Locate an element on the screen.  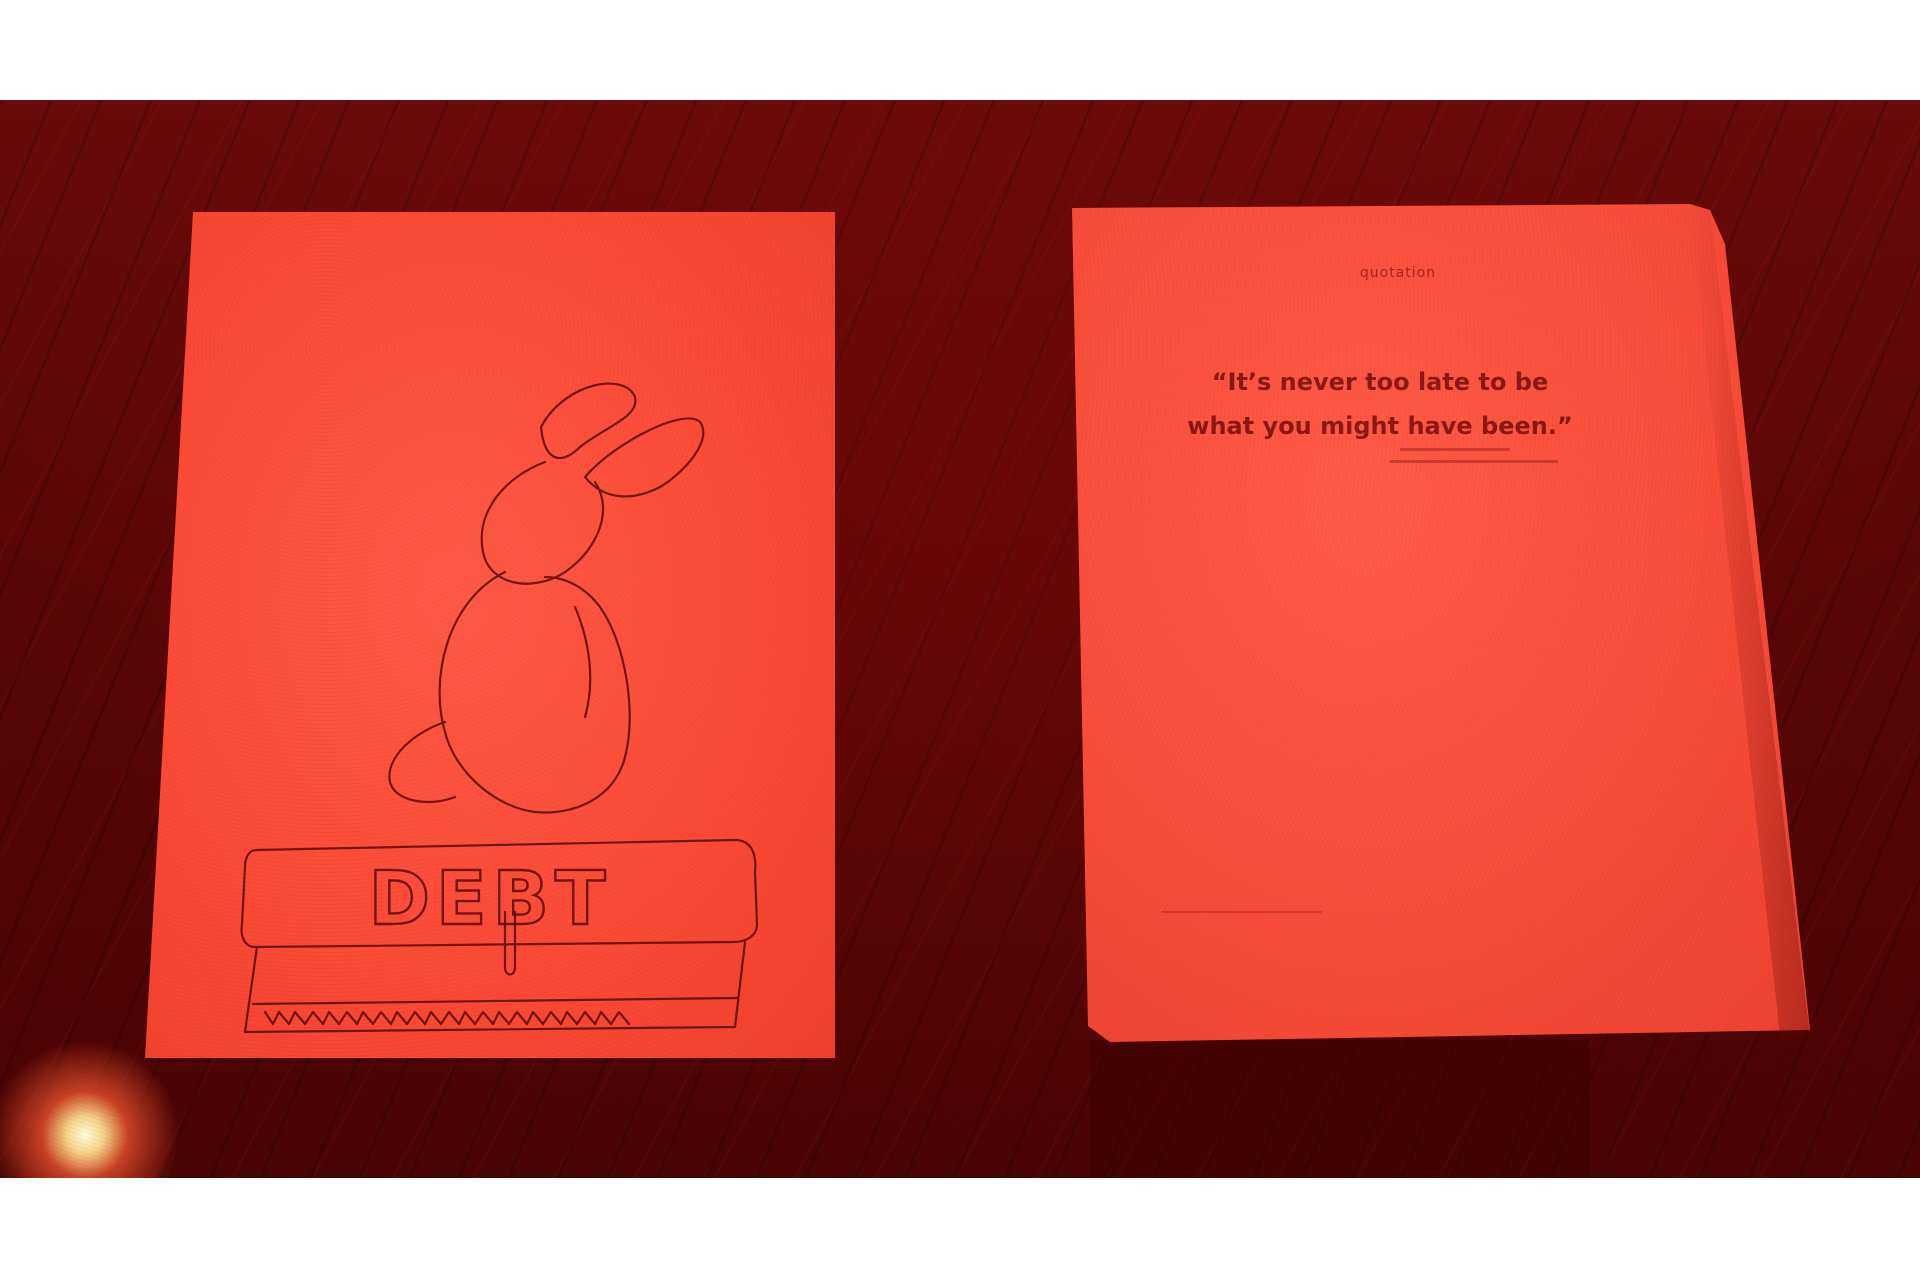
base-hatching is located at coordinates (447, 1018).